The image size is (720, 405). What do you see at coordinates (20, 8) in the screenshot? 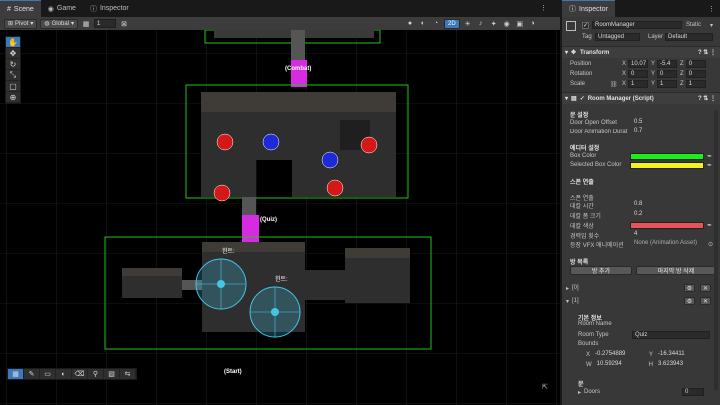
I see `tab-scene: # Scene` at bounding box center [20, 8].